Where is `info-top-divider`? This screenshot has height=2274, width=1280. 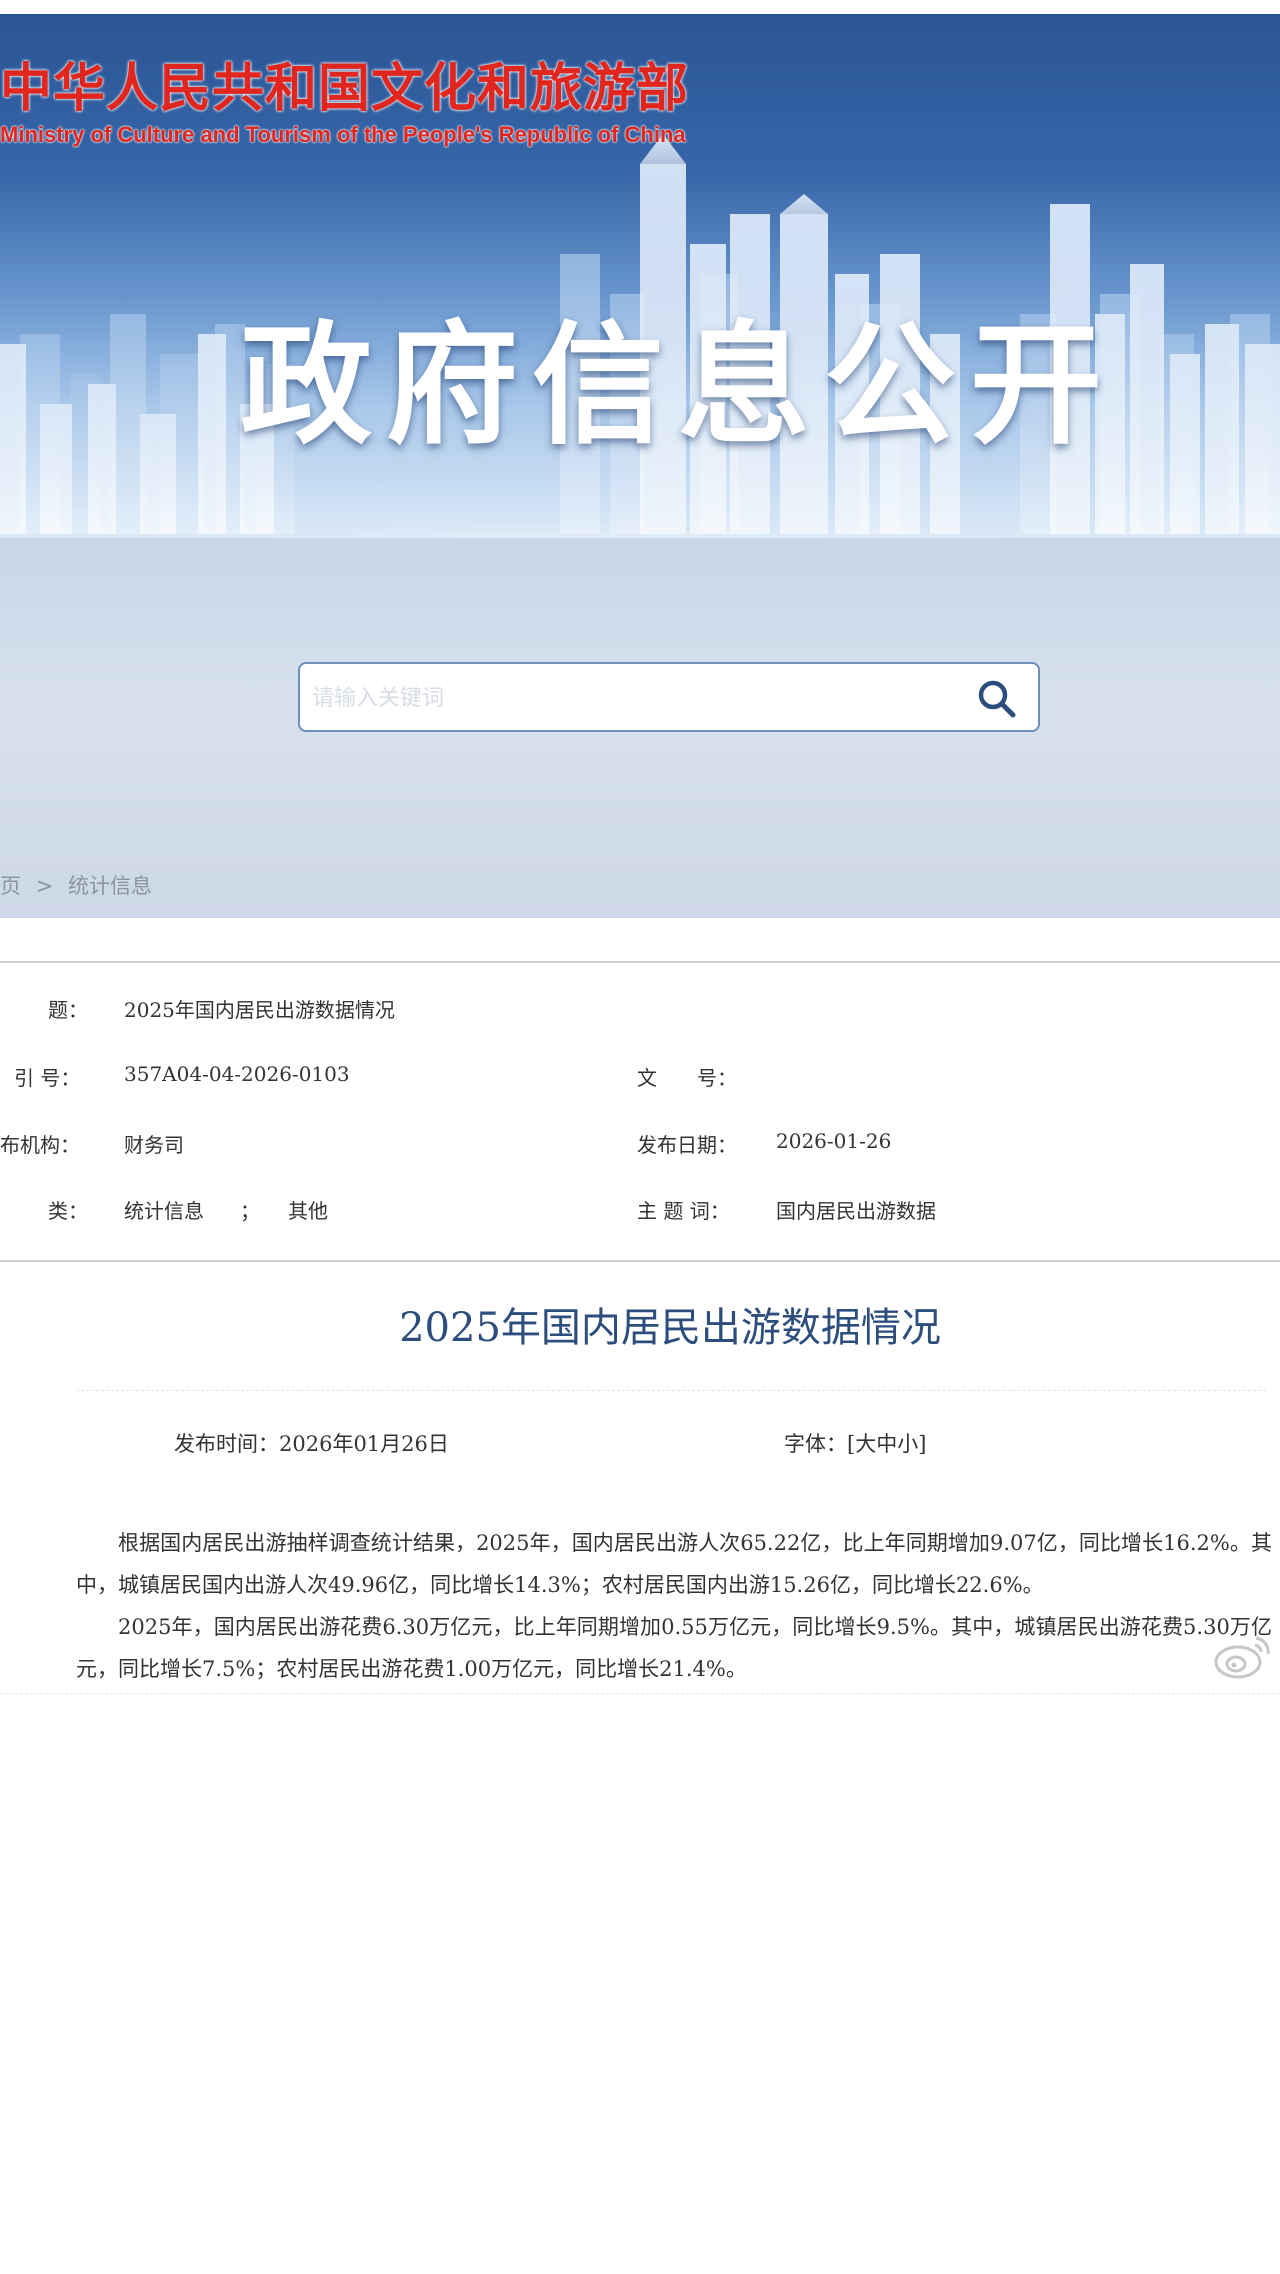 info-top-divider is located at coordinates (640, 962).